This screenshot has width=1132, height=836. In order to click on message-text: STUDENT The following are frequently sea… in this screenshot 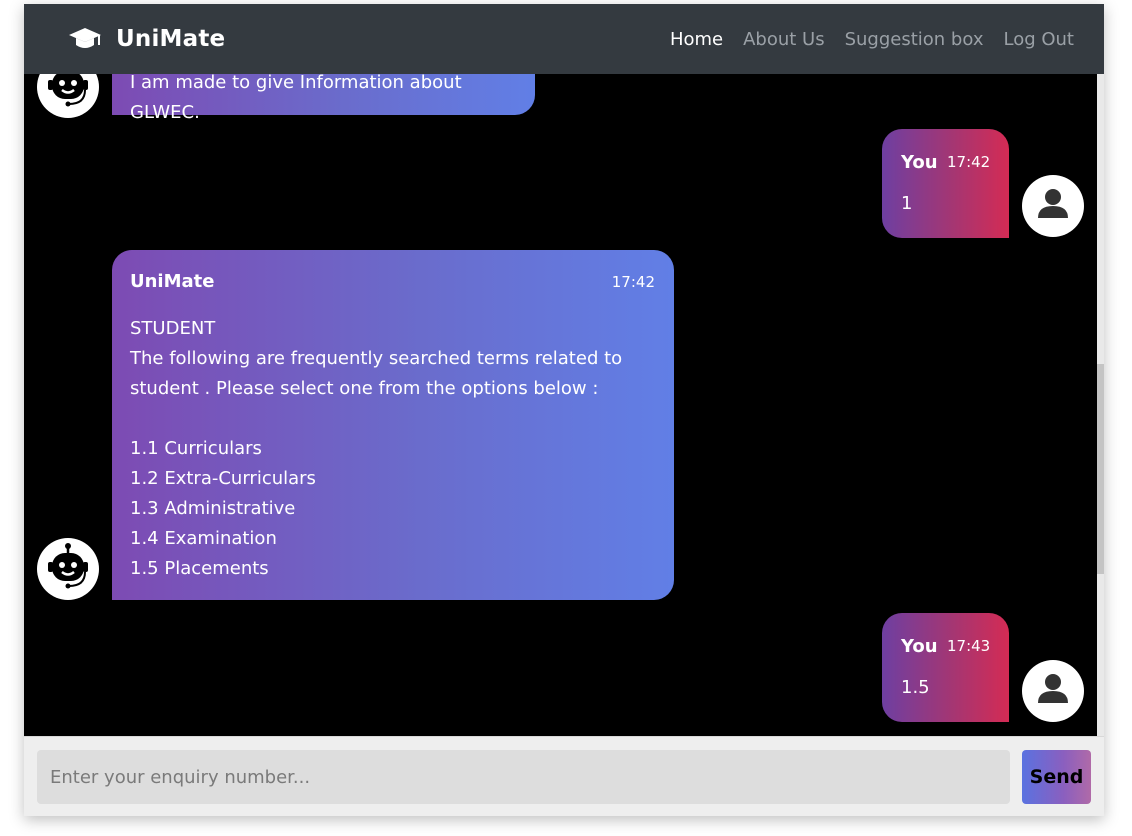, I will do `click(376, 448)`.